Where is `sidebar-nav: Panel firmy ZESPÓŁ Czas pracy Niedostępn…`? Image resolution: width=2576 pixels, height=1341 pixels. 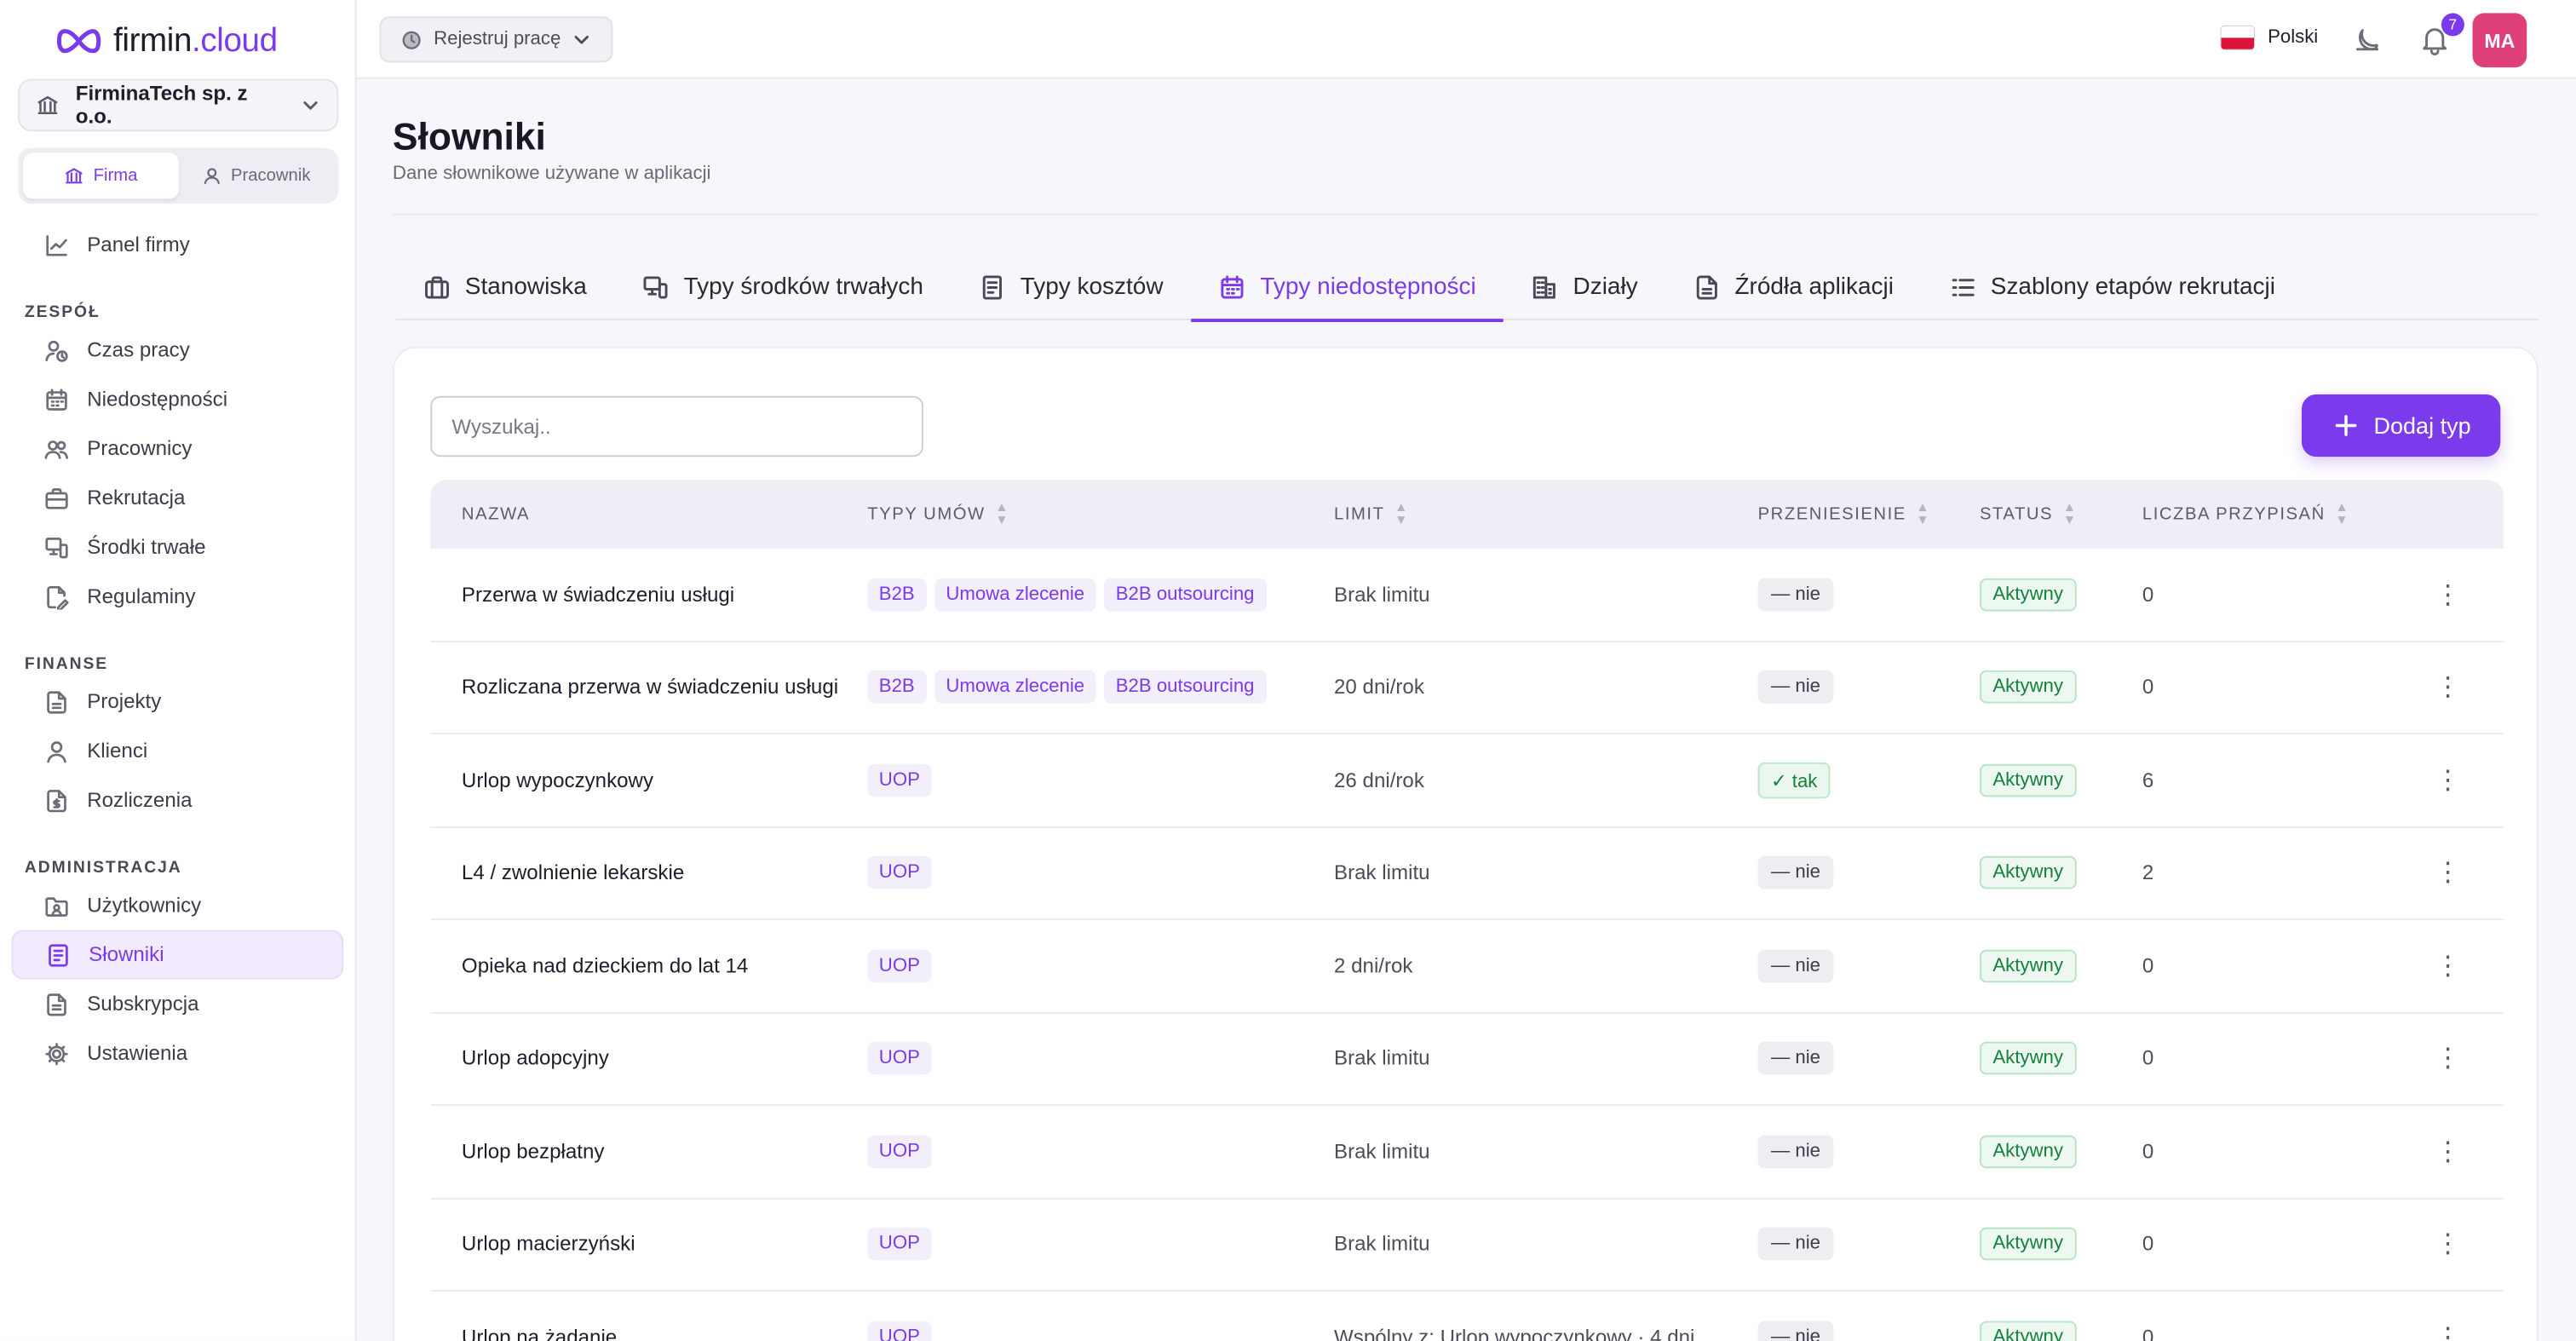 sidebar-nav: Panel firmy ZESPÓŁ Czas pracy Niedostępn… is located at coordinates (179, 649).